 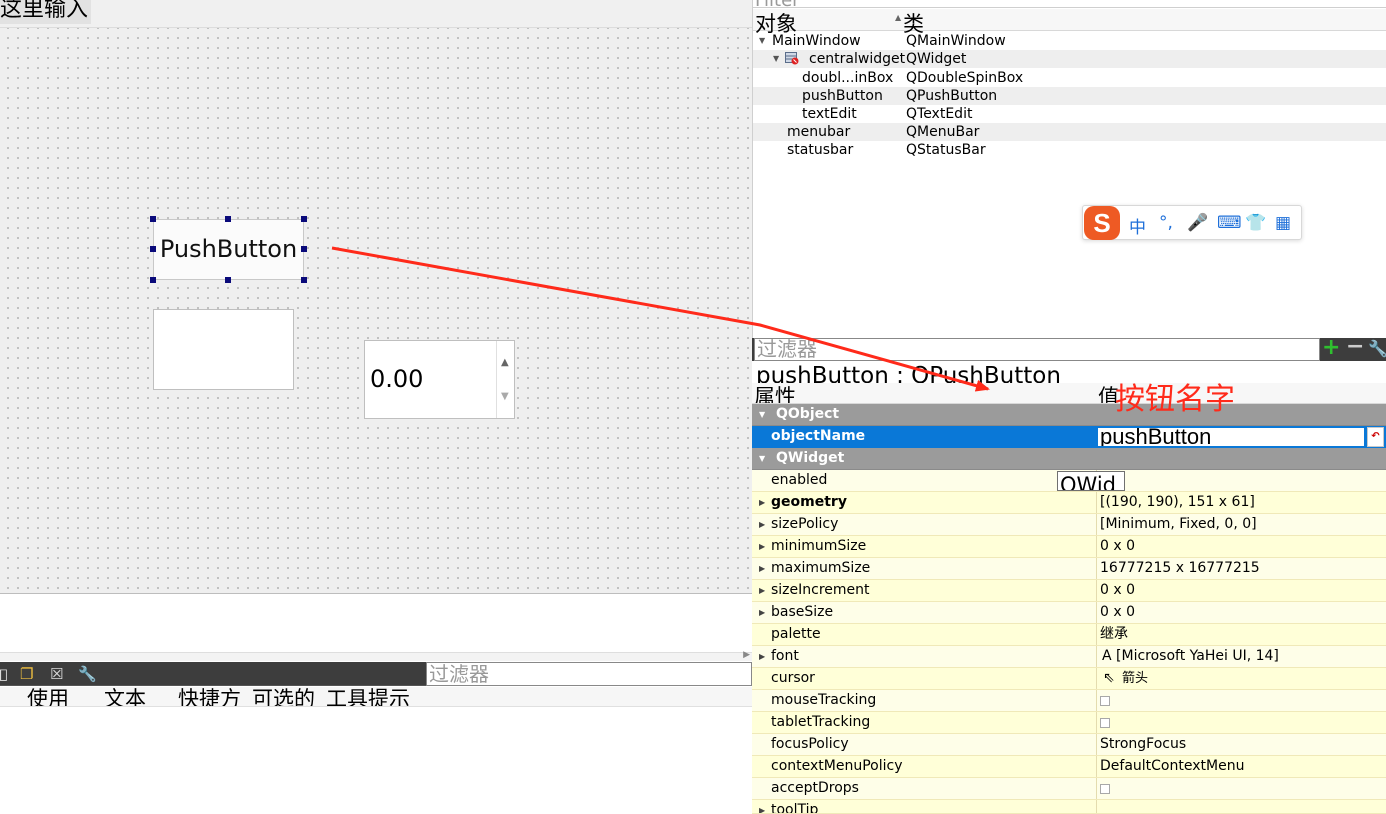 I want to click on tree-row: textEdit QTextEdit, so click(x=1069, y=114).